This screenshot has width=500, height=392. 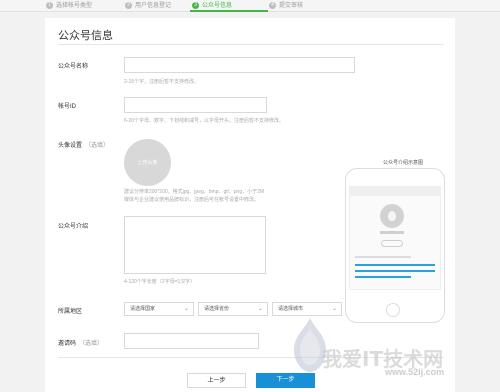 What do you see at coordinates (291, 6) in the screenshot?
I see `step-label: 提交审核` at bounding box center [291, 6].